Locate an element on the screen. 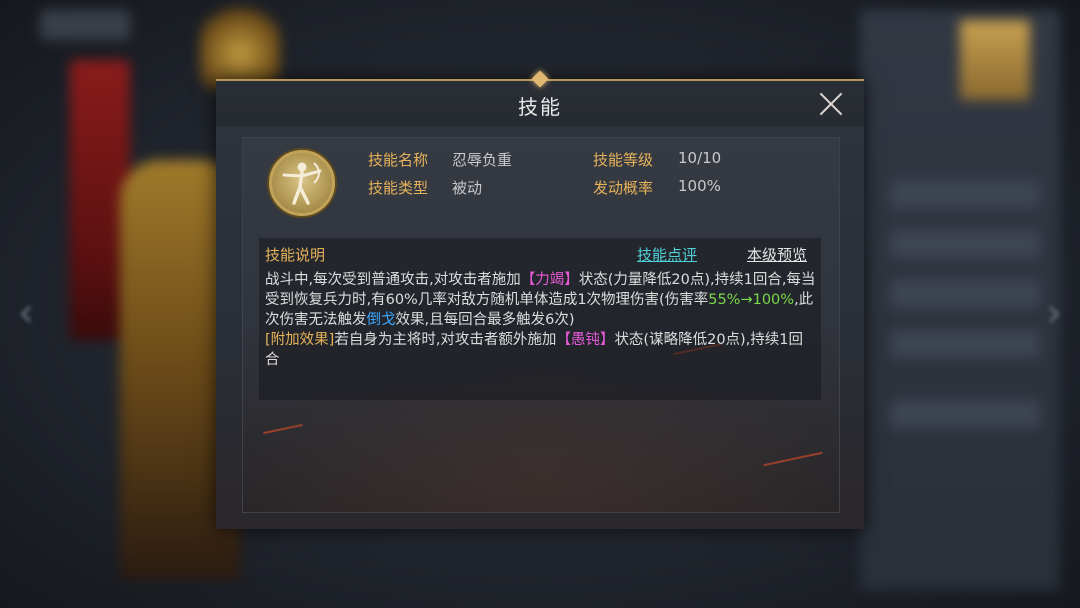  level-preview-link: 本级预览 is located at coordinates (777, 254).